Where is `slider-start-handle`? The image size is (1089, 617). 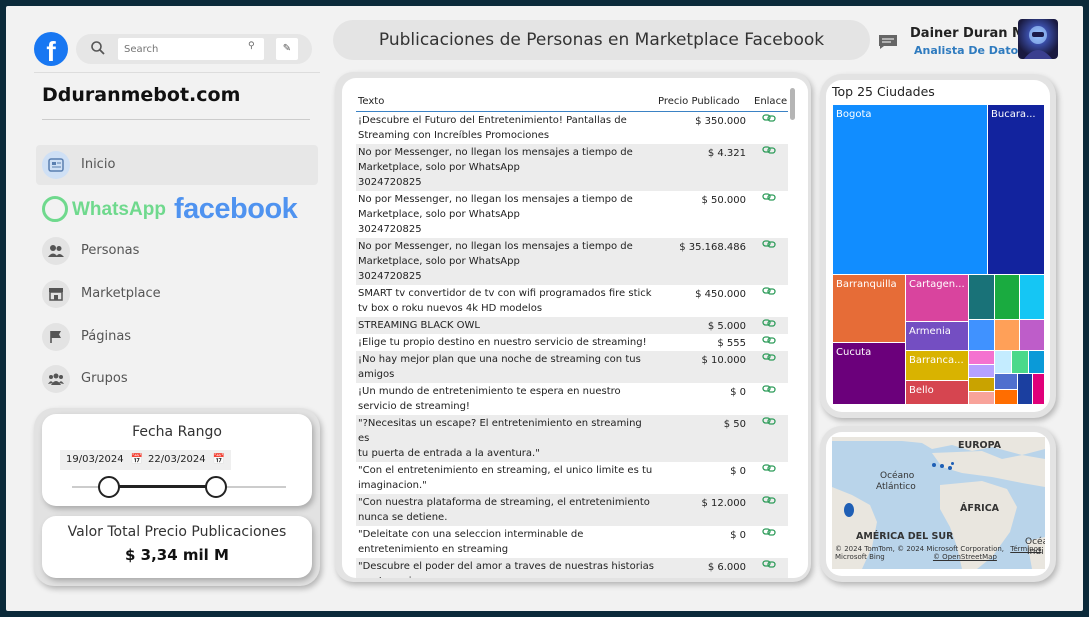
slider-start-handle is located at coordinates (109, 487).